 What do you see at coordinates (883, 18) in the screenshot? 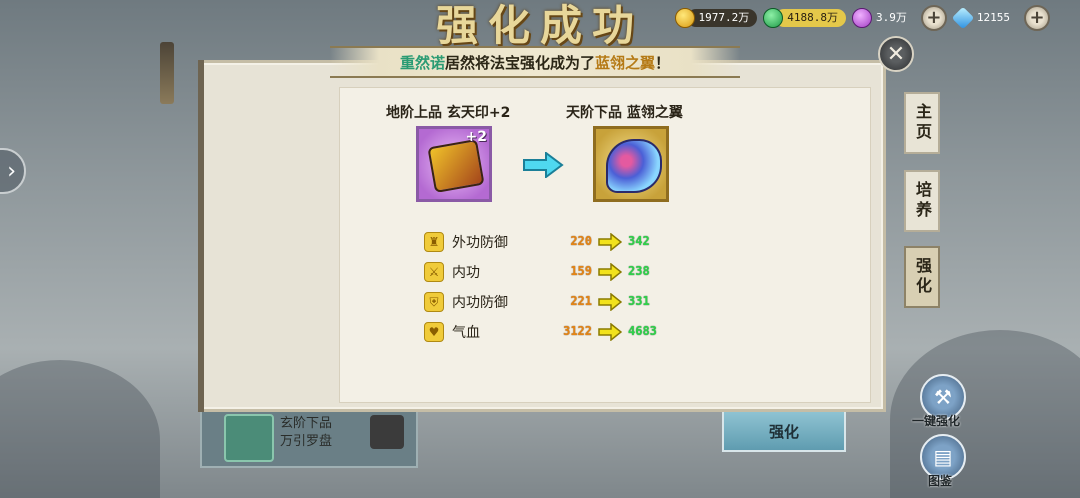
I see `purple-resource: 3.9万` at bounding box center [883, 18].